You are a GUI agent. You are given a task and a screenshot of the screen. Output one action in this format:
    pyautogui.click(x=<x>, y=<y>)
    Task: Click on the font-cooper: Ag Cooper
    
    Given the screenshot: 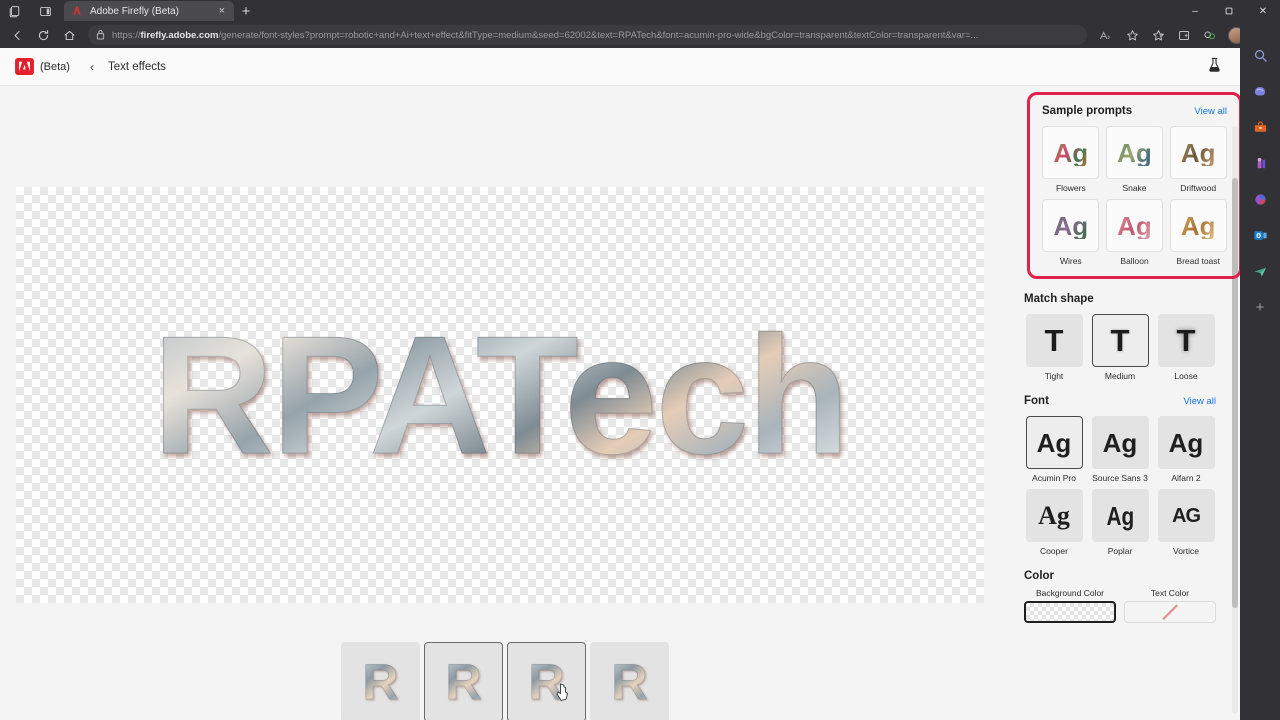 What is the action you would take?
    pyautogui.click(x=1054, y=522)
    